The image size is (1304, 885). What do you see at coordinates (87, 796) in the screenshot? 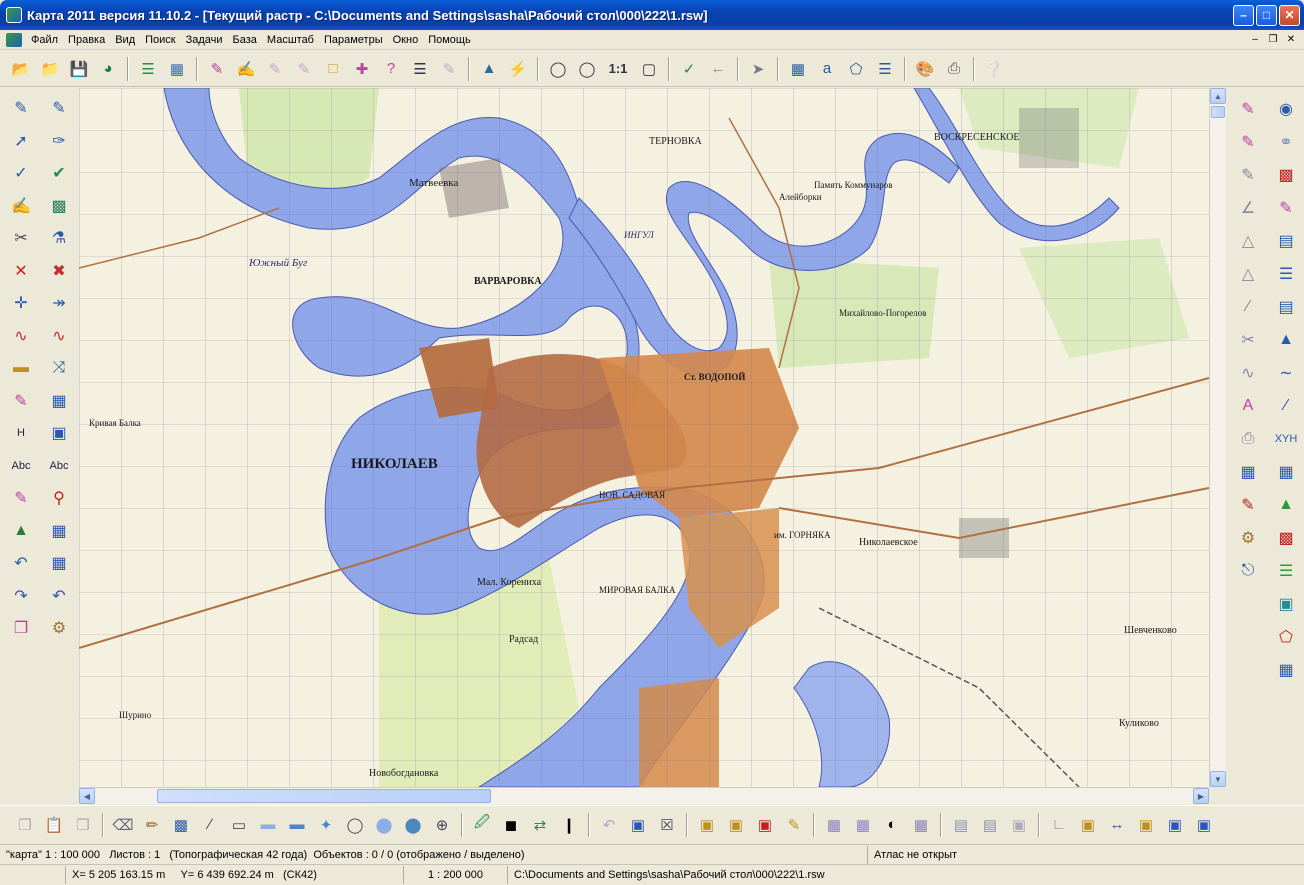
I see `scroll-left-icon: ◀` at bounding box center [87, 796].